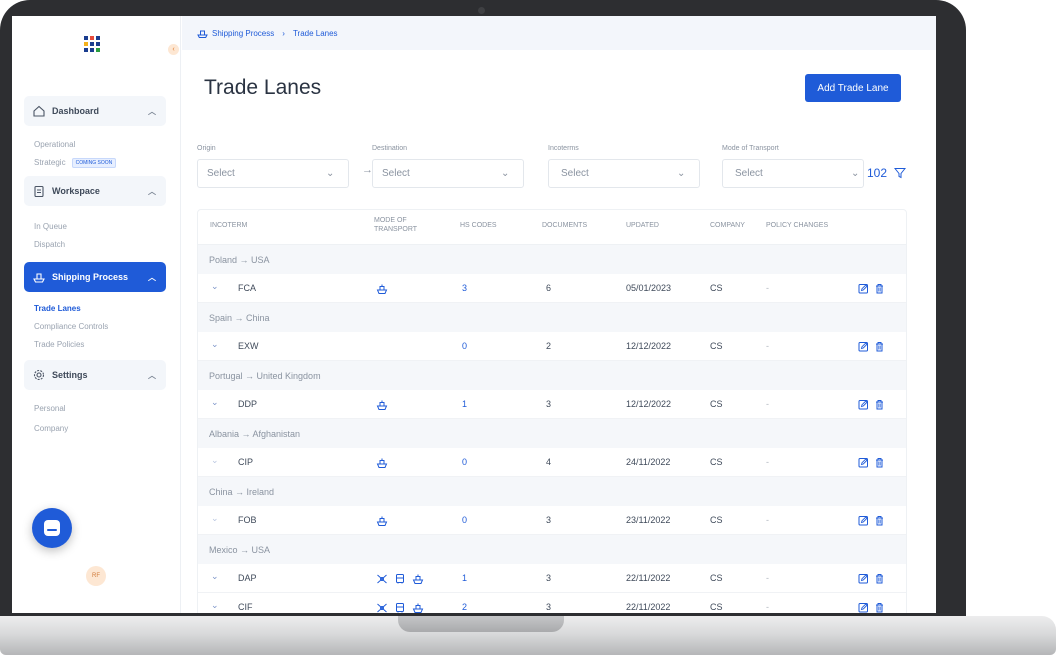 This screenshot has height=655, width=1056. Describe the element at coordinates (92, 44) in the screenshot. I see `app-logo` at that location.